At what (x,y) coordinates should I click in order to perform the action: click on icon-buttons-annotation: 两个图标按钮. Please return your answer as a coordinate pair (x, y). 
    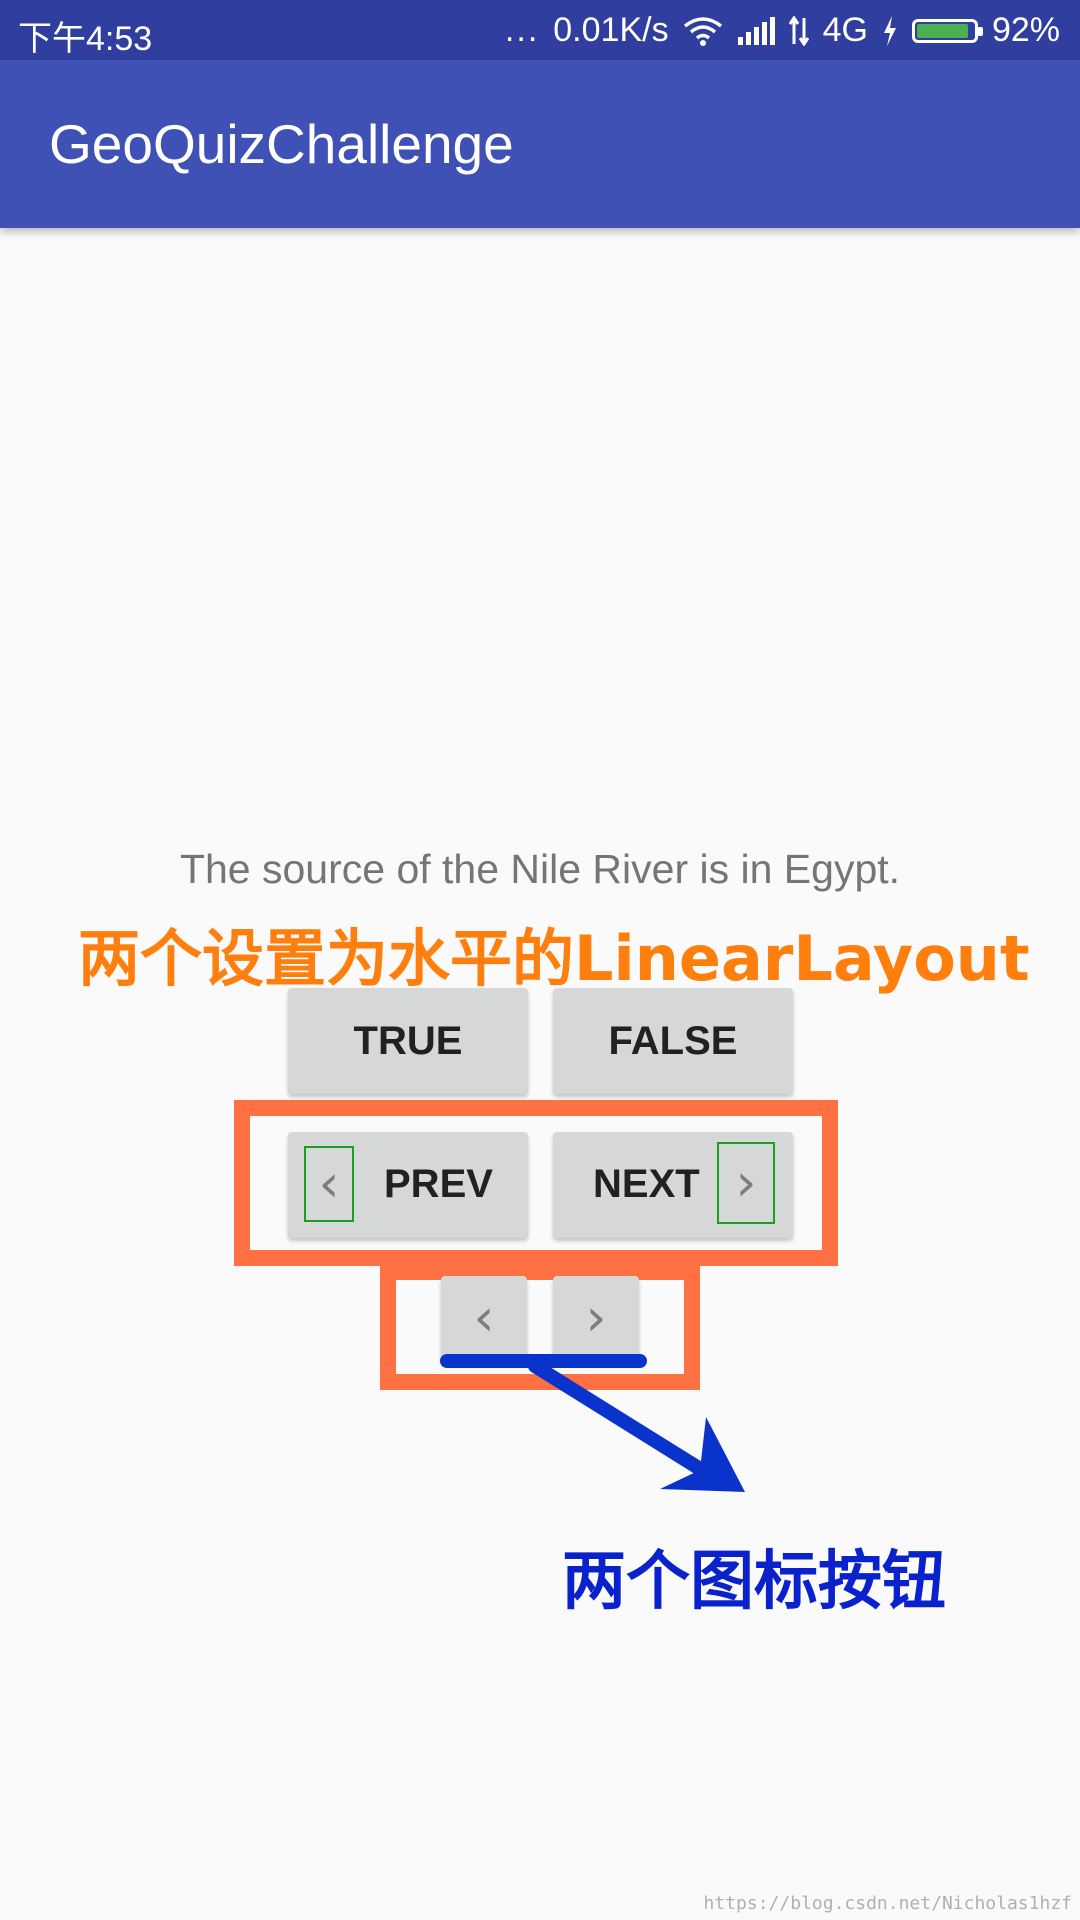
    Looking at the image, I should click on (754, 1582).